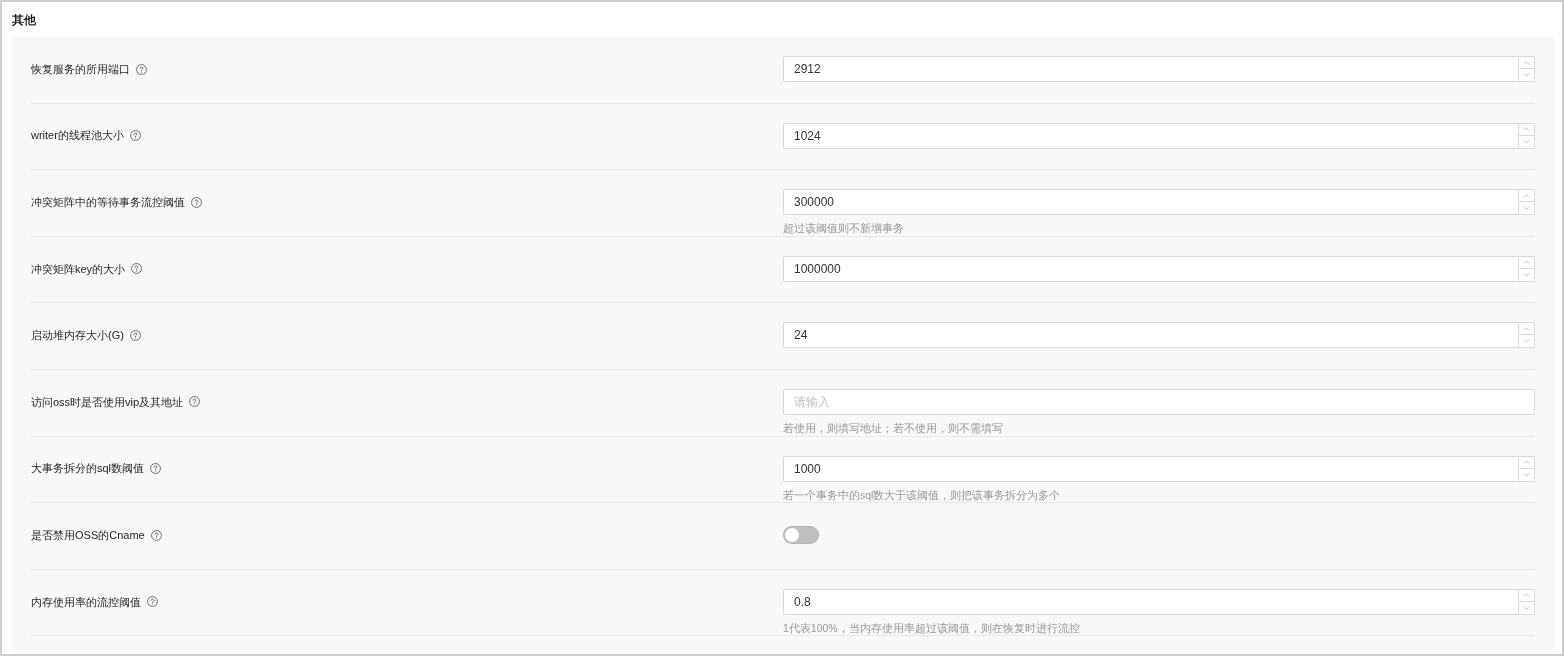  I want to click on field-label: 访问oss时是否使用vip及其地址, so click(107, 402).